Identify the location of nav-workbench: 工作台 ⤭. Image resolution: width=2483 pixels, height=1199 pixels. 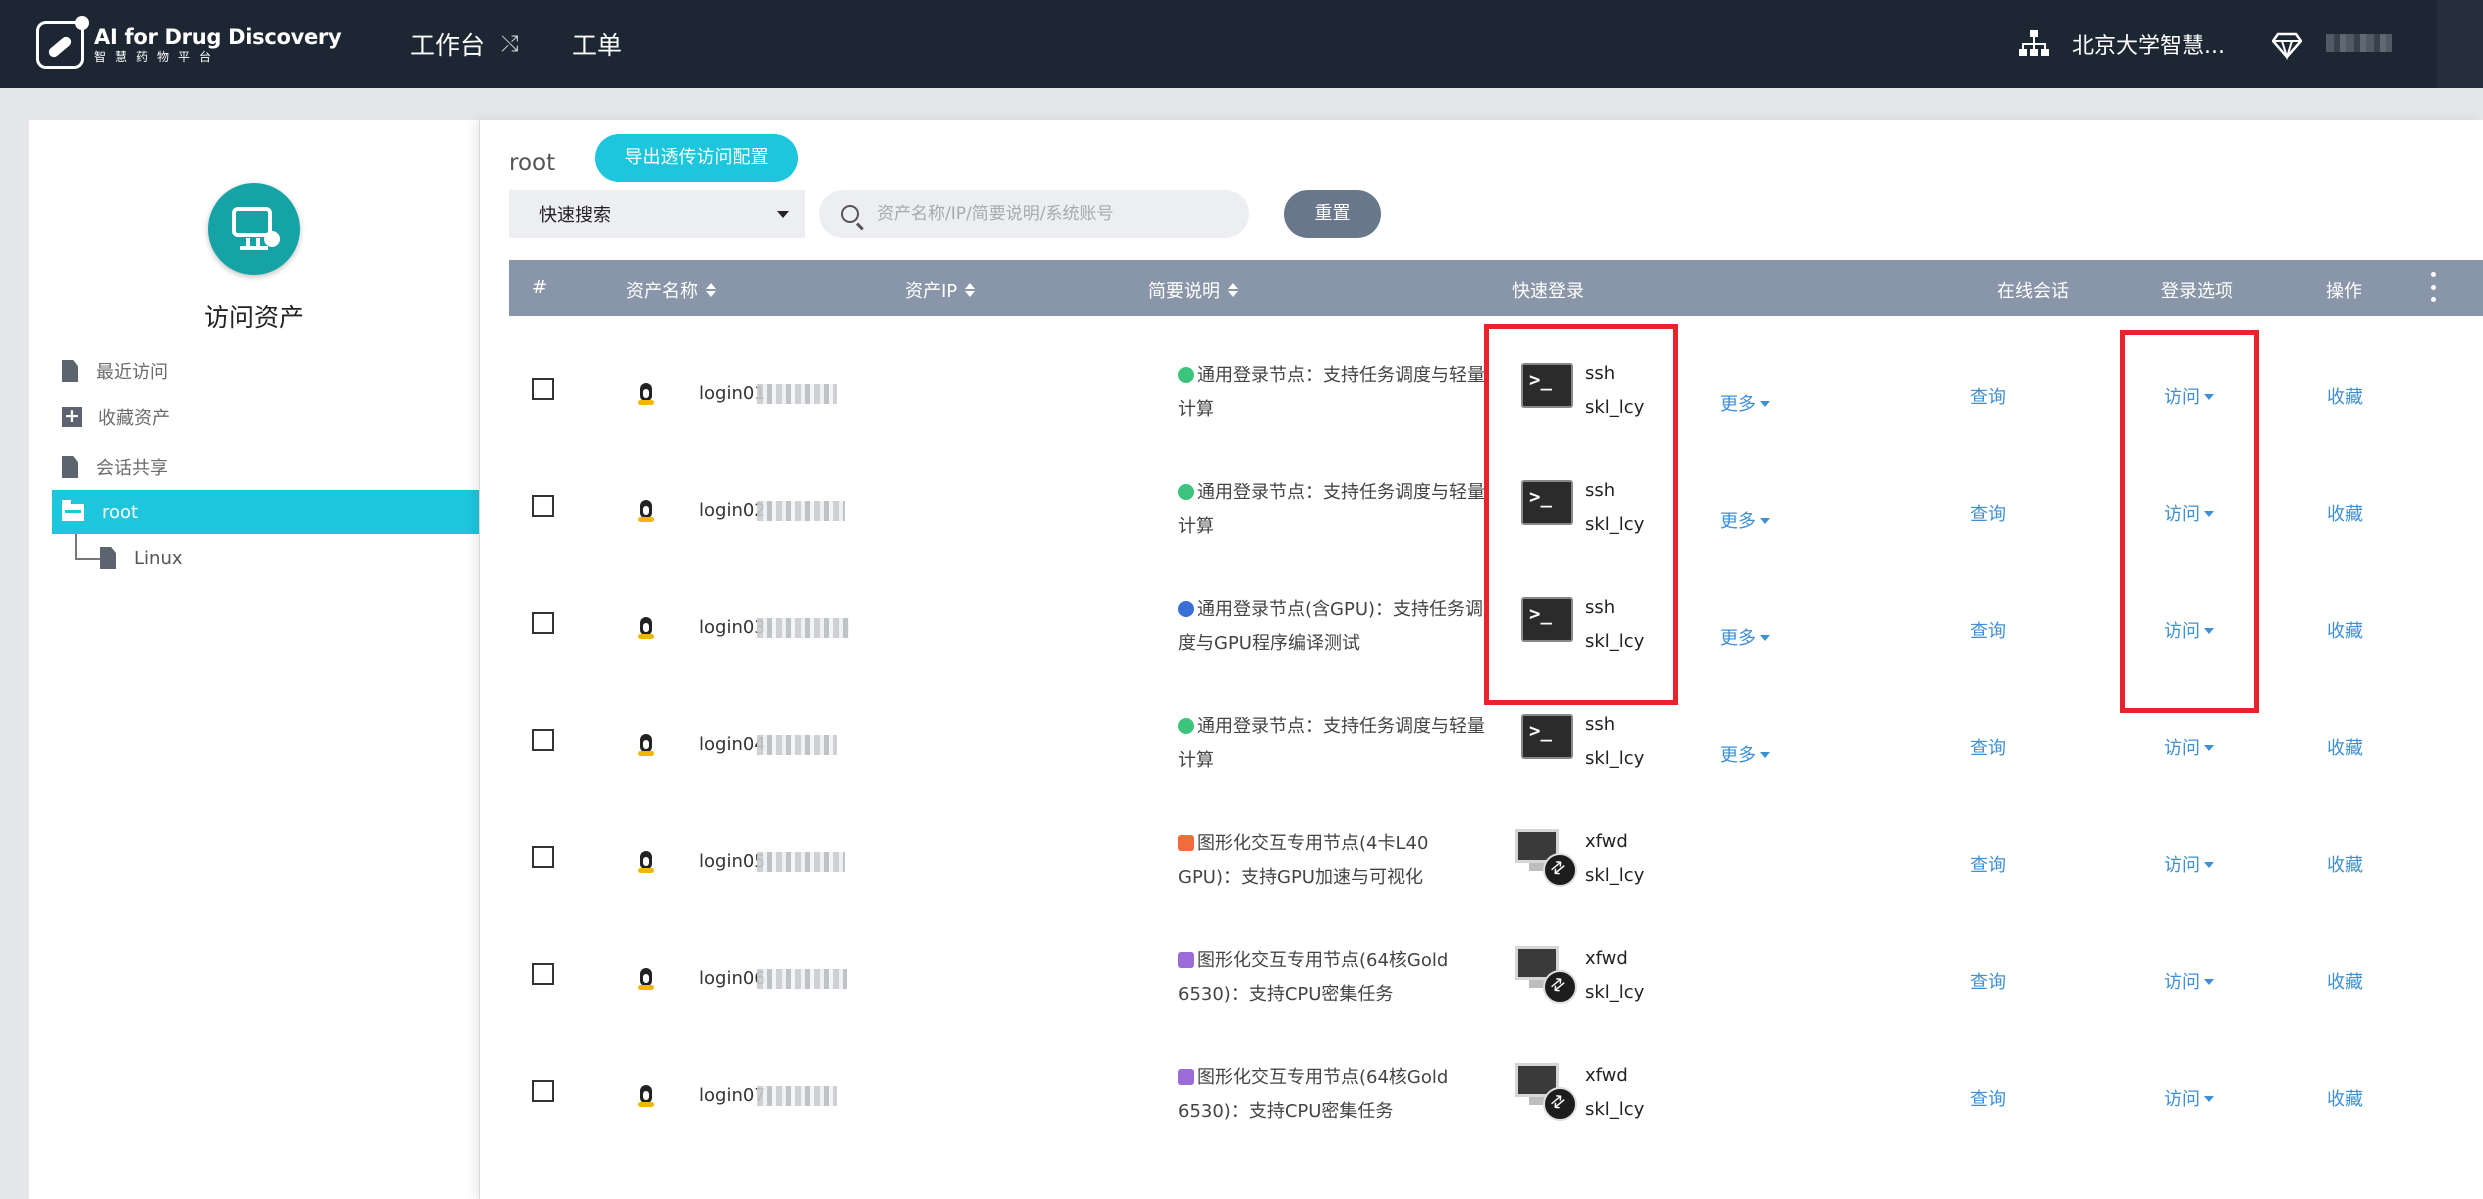
(464, 44).